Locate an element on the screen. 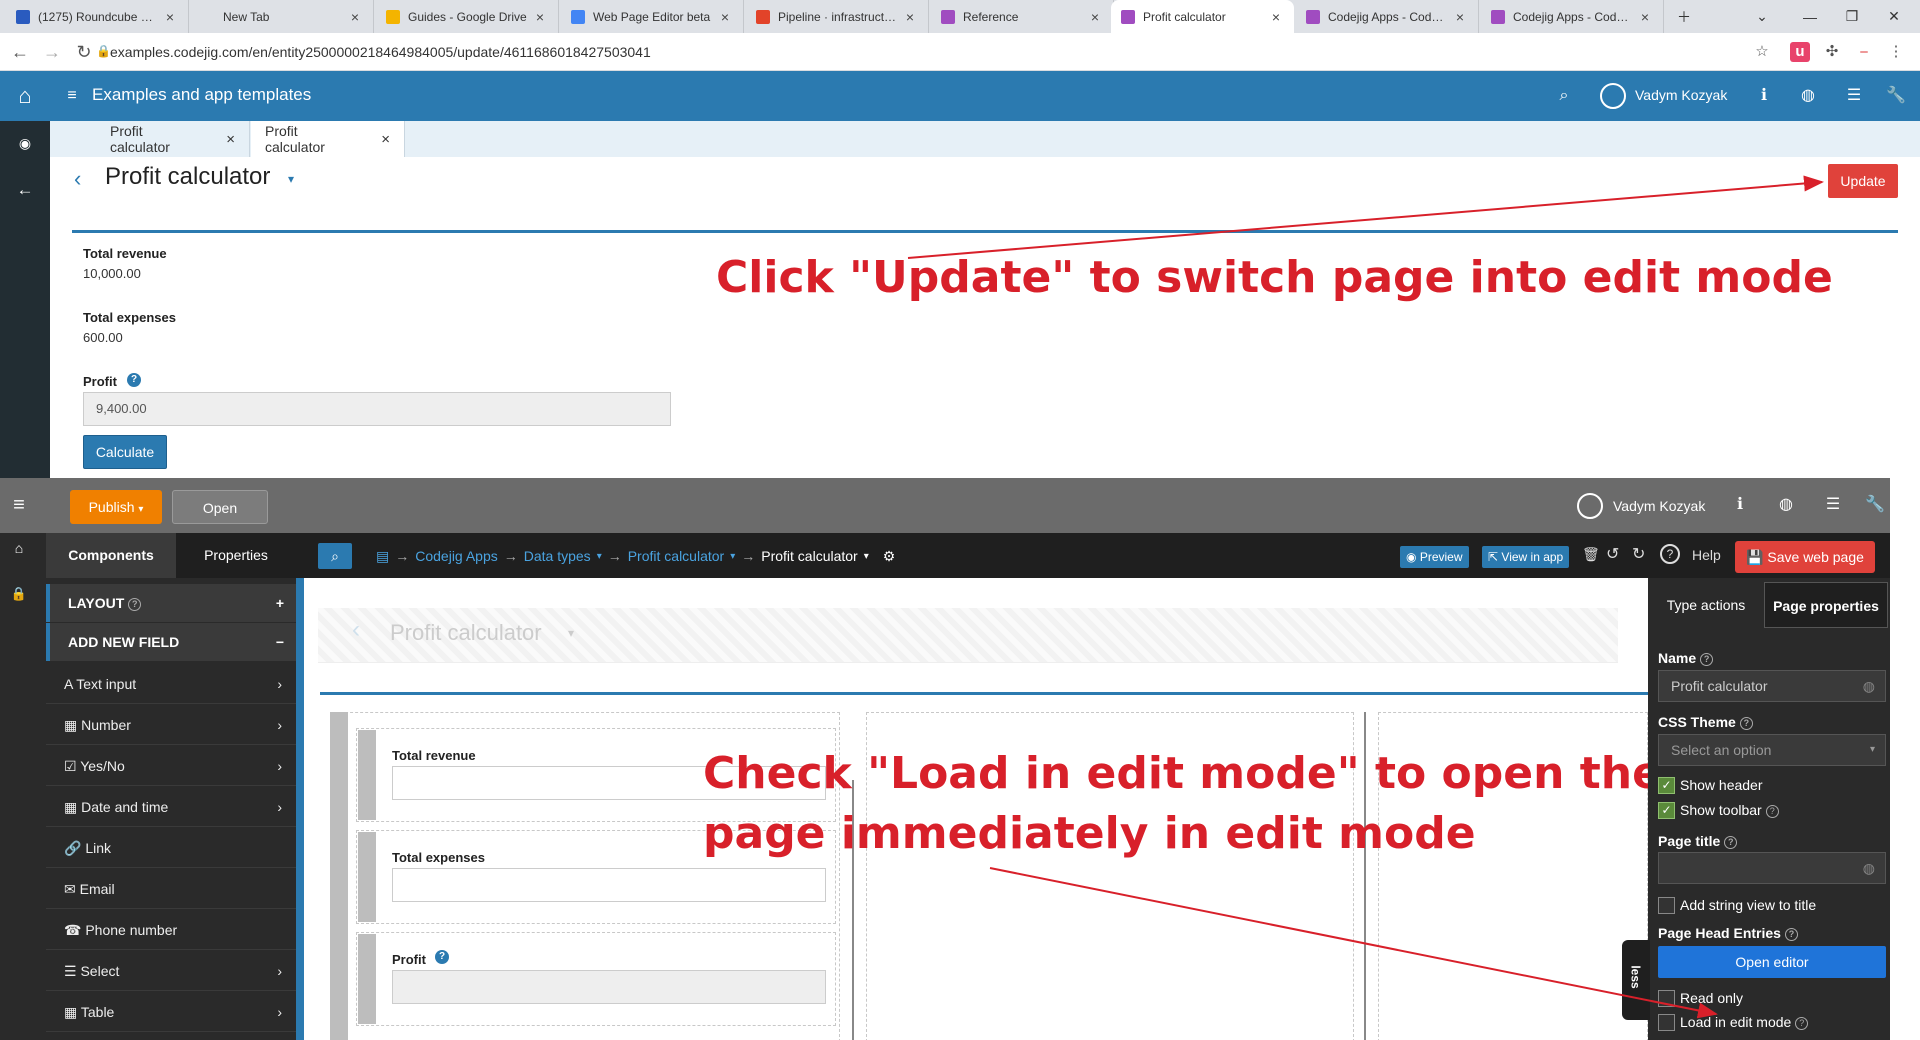 This screenshot has height=1040, width=1920. puzzle-icon: ✣ is located at coordinates (1832, 52).